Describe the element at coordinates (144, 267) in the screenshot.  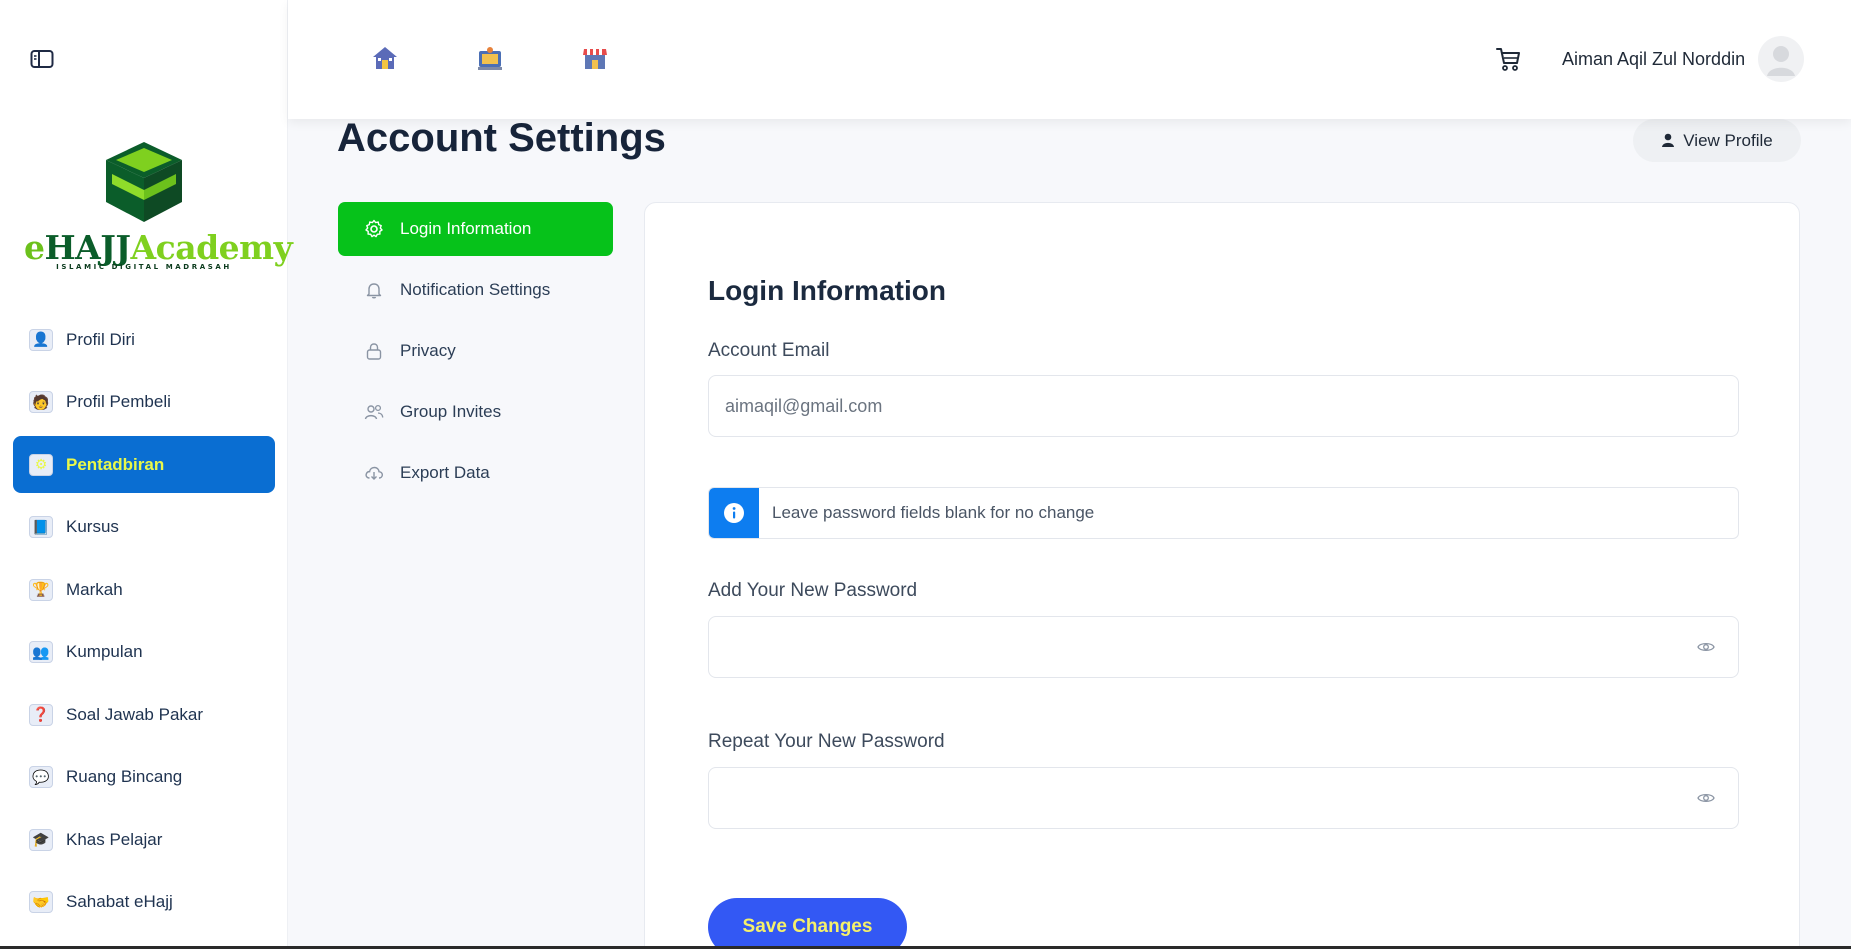
I see `logo-tagline: ISLAMIC DIGITAL MADRASAH` at that location.